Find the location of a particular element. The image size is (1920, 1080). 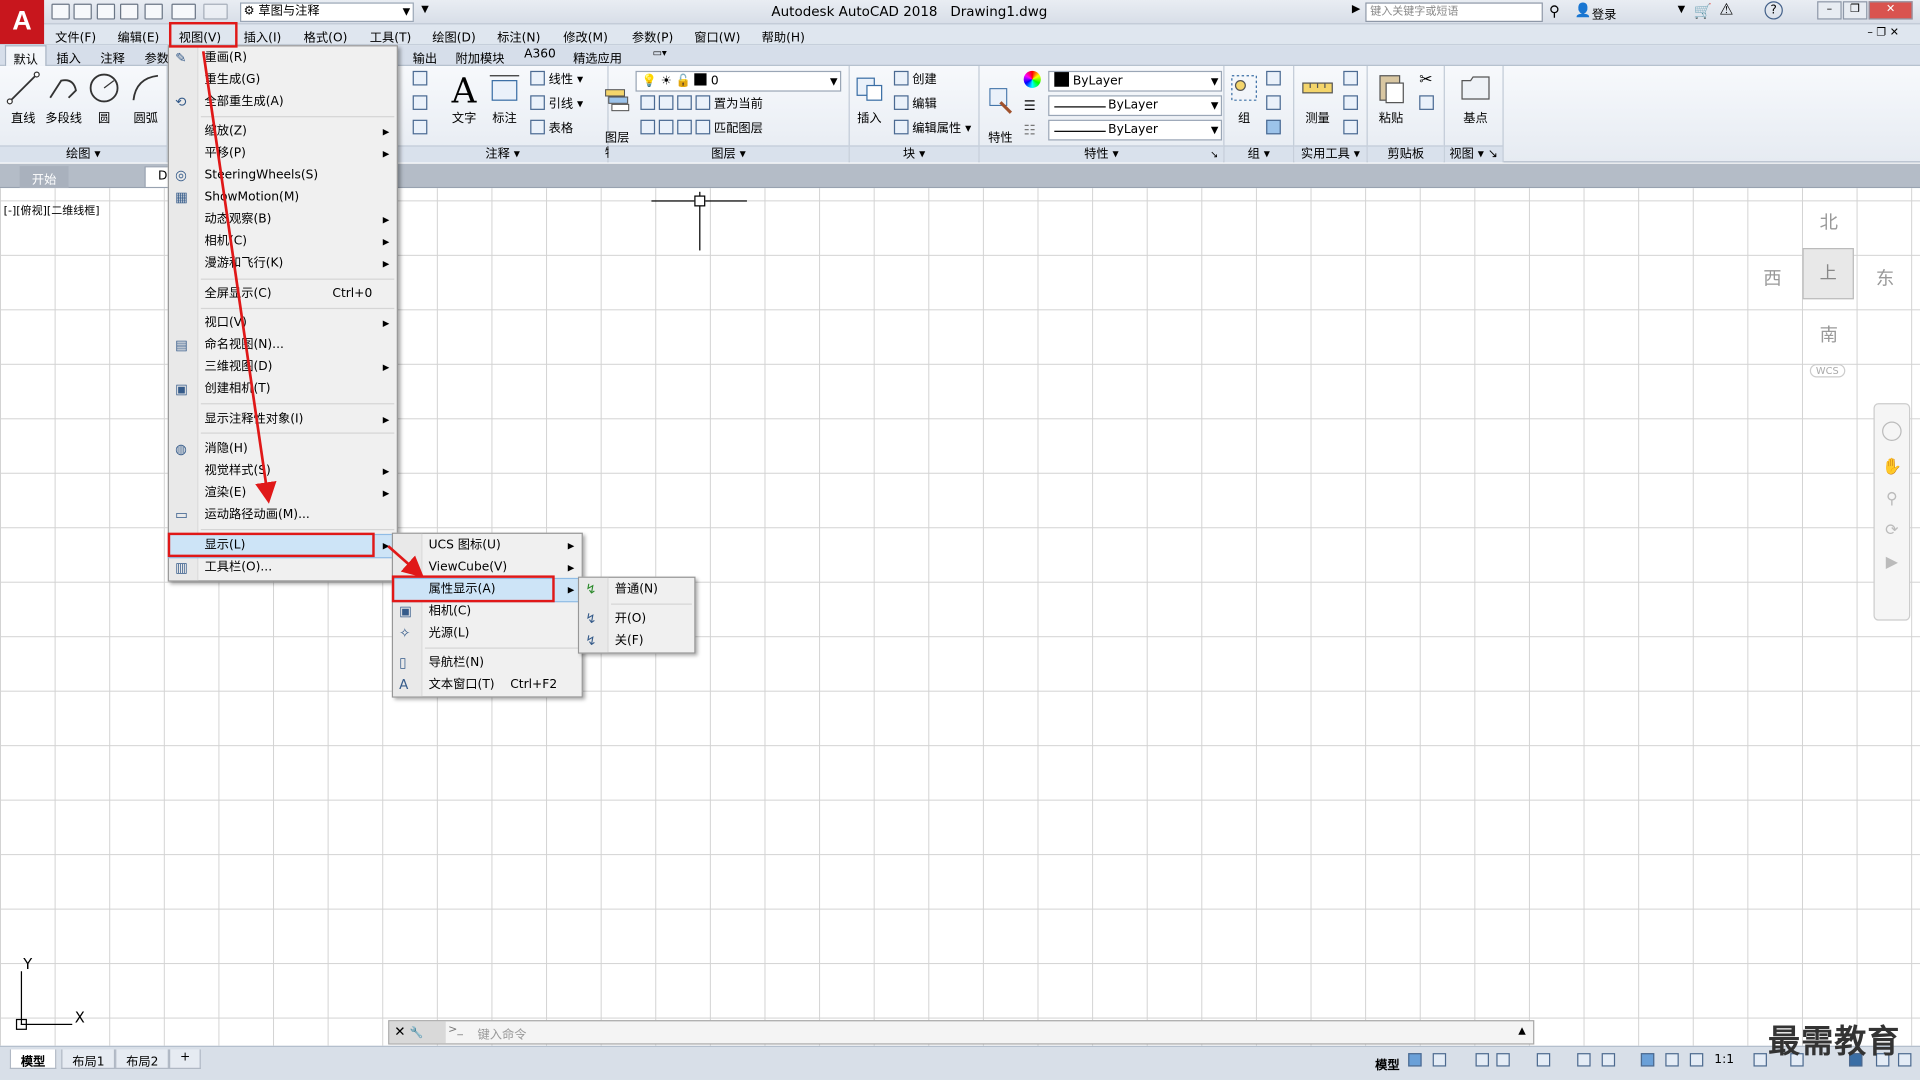

viewcube-west: 西 is located at coordinates (1772, 278).